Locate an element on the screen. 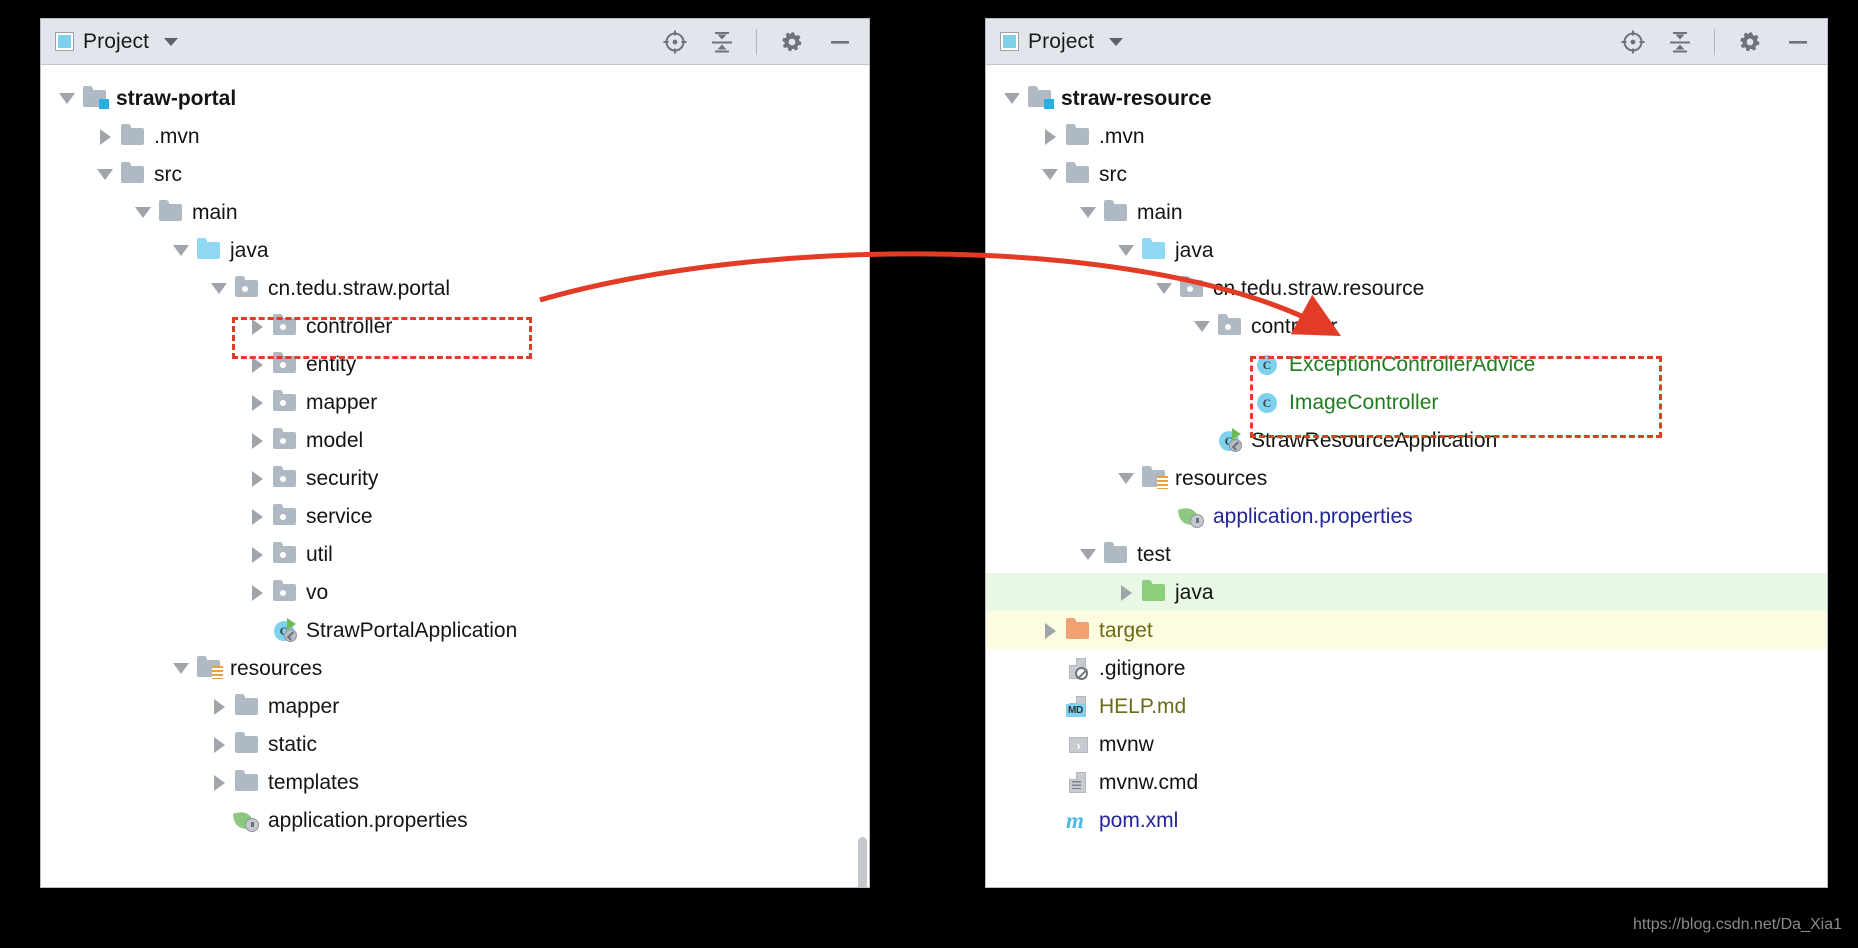 The width and height of the screenshot is (1858, 948). java-class-icon: C is located at coordinates (1267, 403).